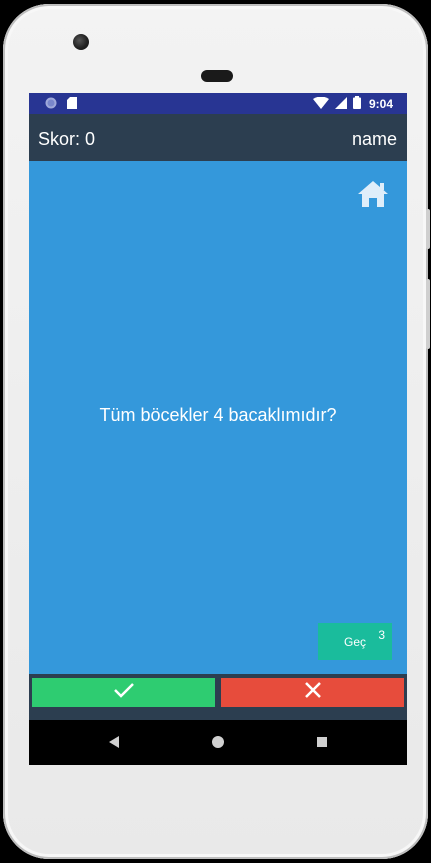 The height and width of the screenshot is (863, 431). What do you see at coordinates (67, 139) in the screenshot?
I see `score-label: Skor: 0` at bounding box center [67, 139].